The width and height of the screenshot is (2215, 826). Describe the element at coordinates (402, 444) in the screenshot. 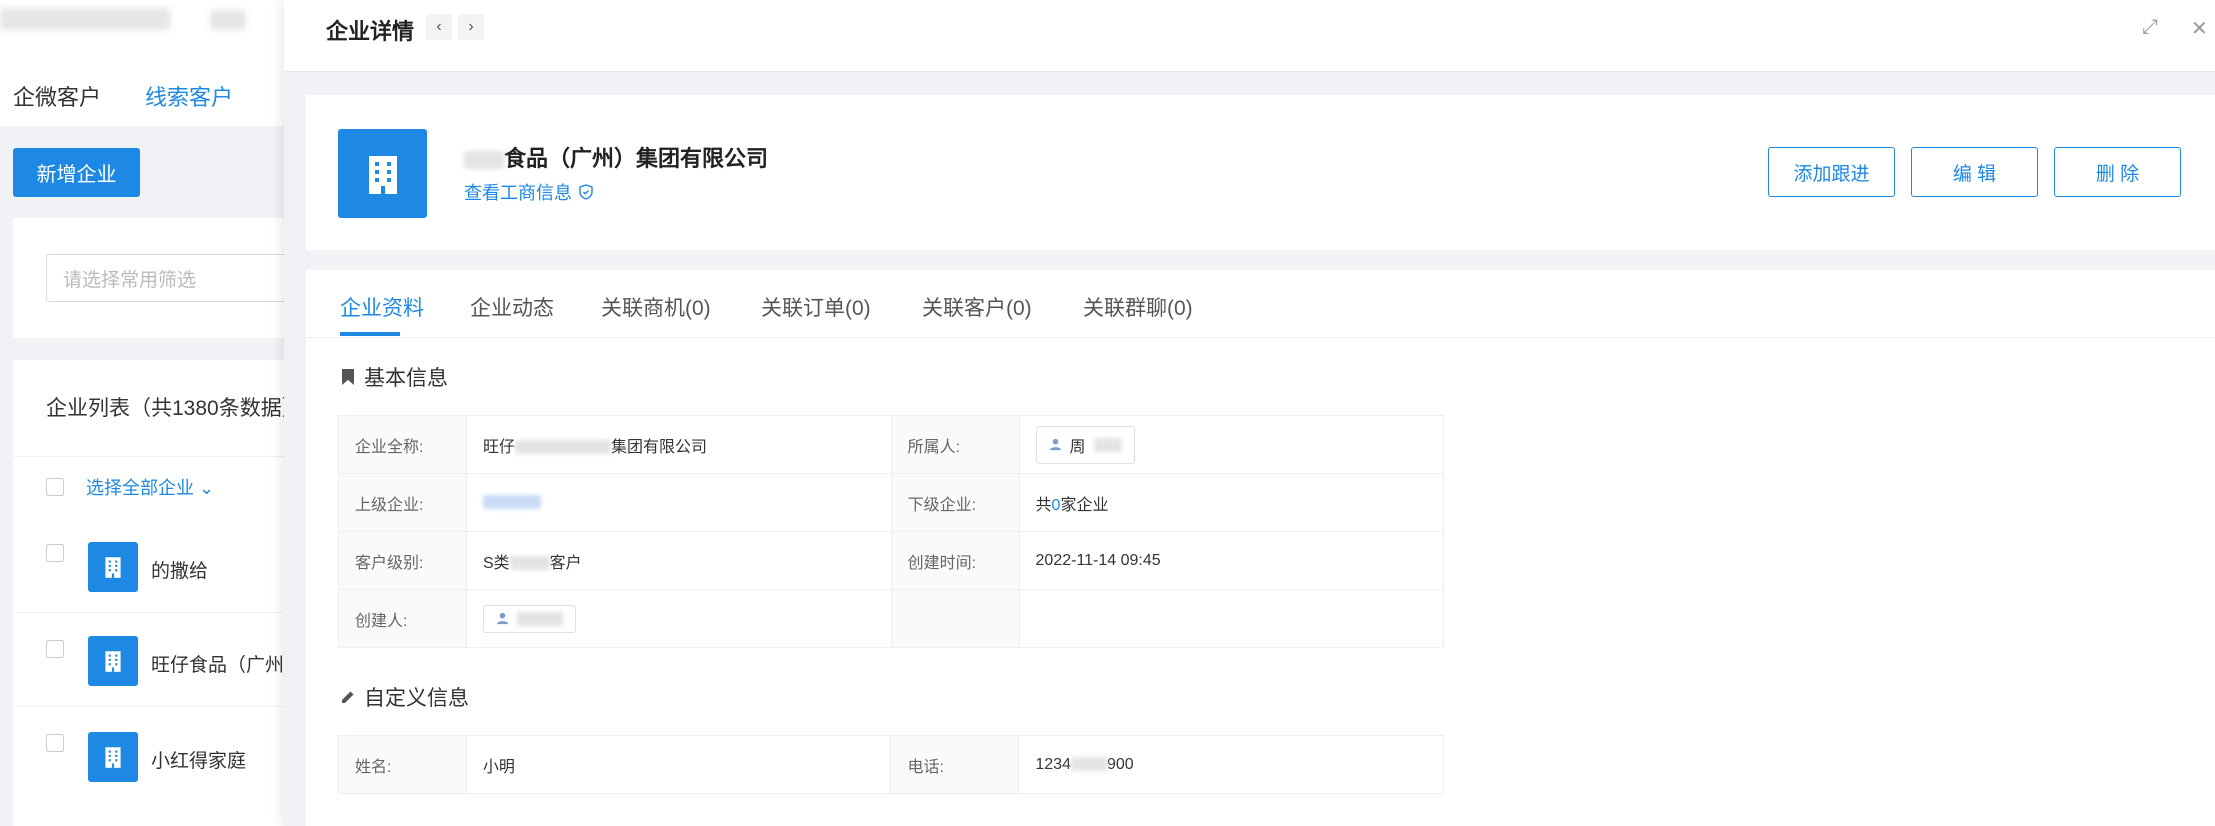

I see `full-name-label: 企业全称:` at that location.